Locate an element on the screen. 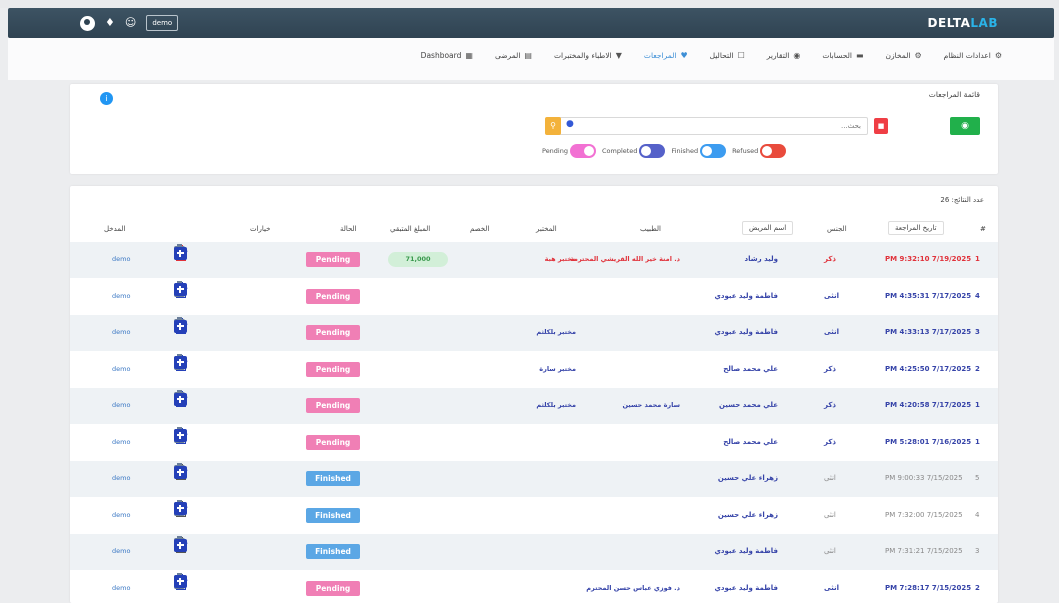  show-eye-button: ◉ is located at coordinates (965, 126).